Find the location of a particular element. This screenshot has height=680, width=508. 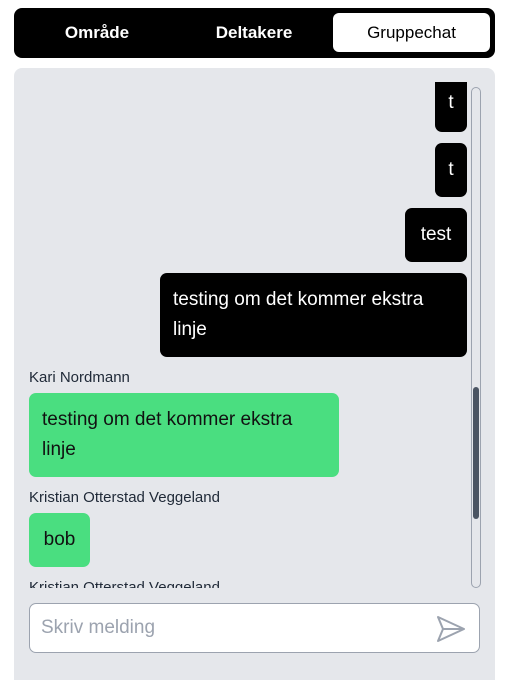

scrollbar-thumb is located at coordinates (476, 453).